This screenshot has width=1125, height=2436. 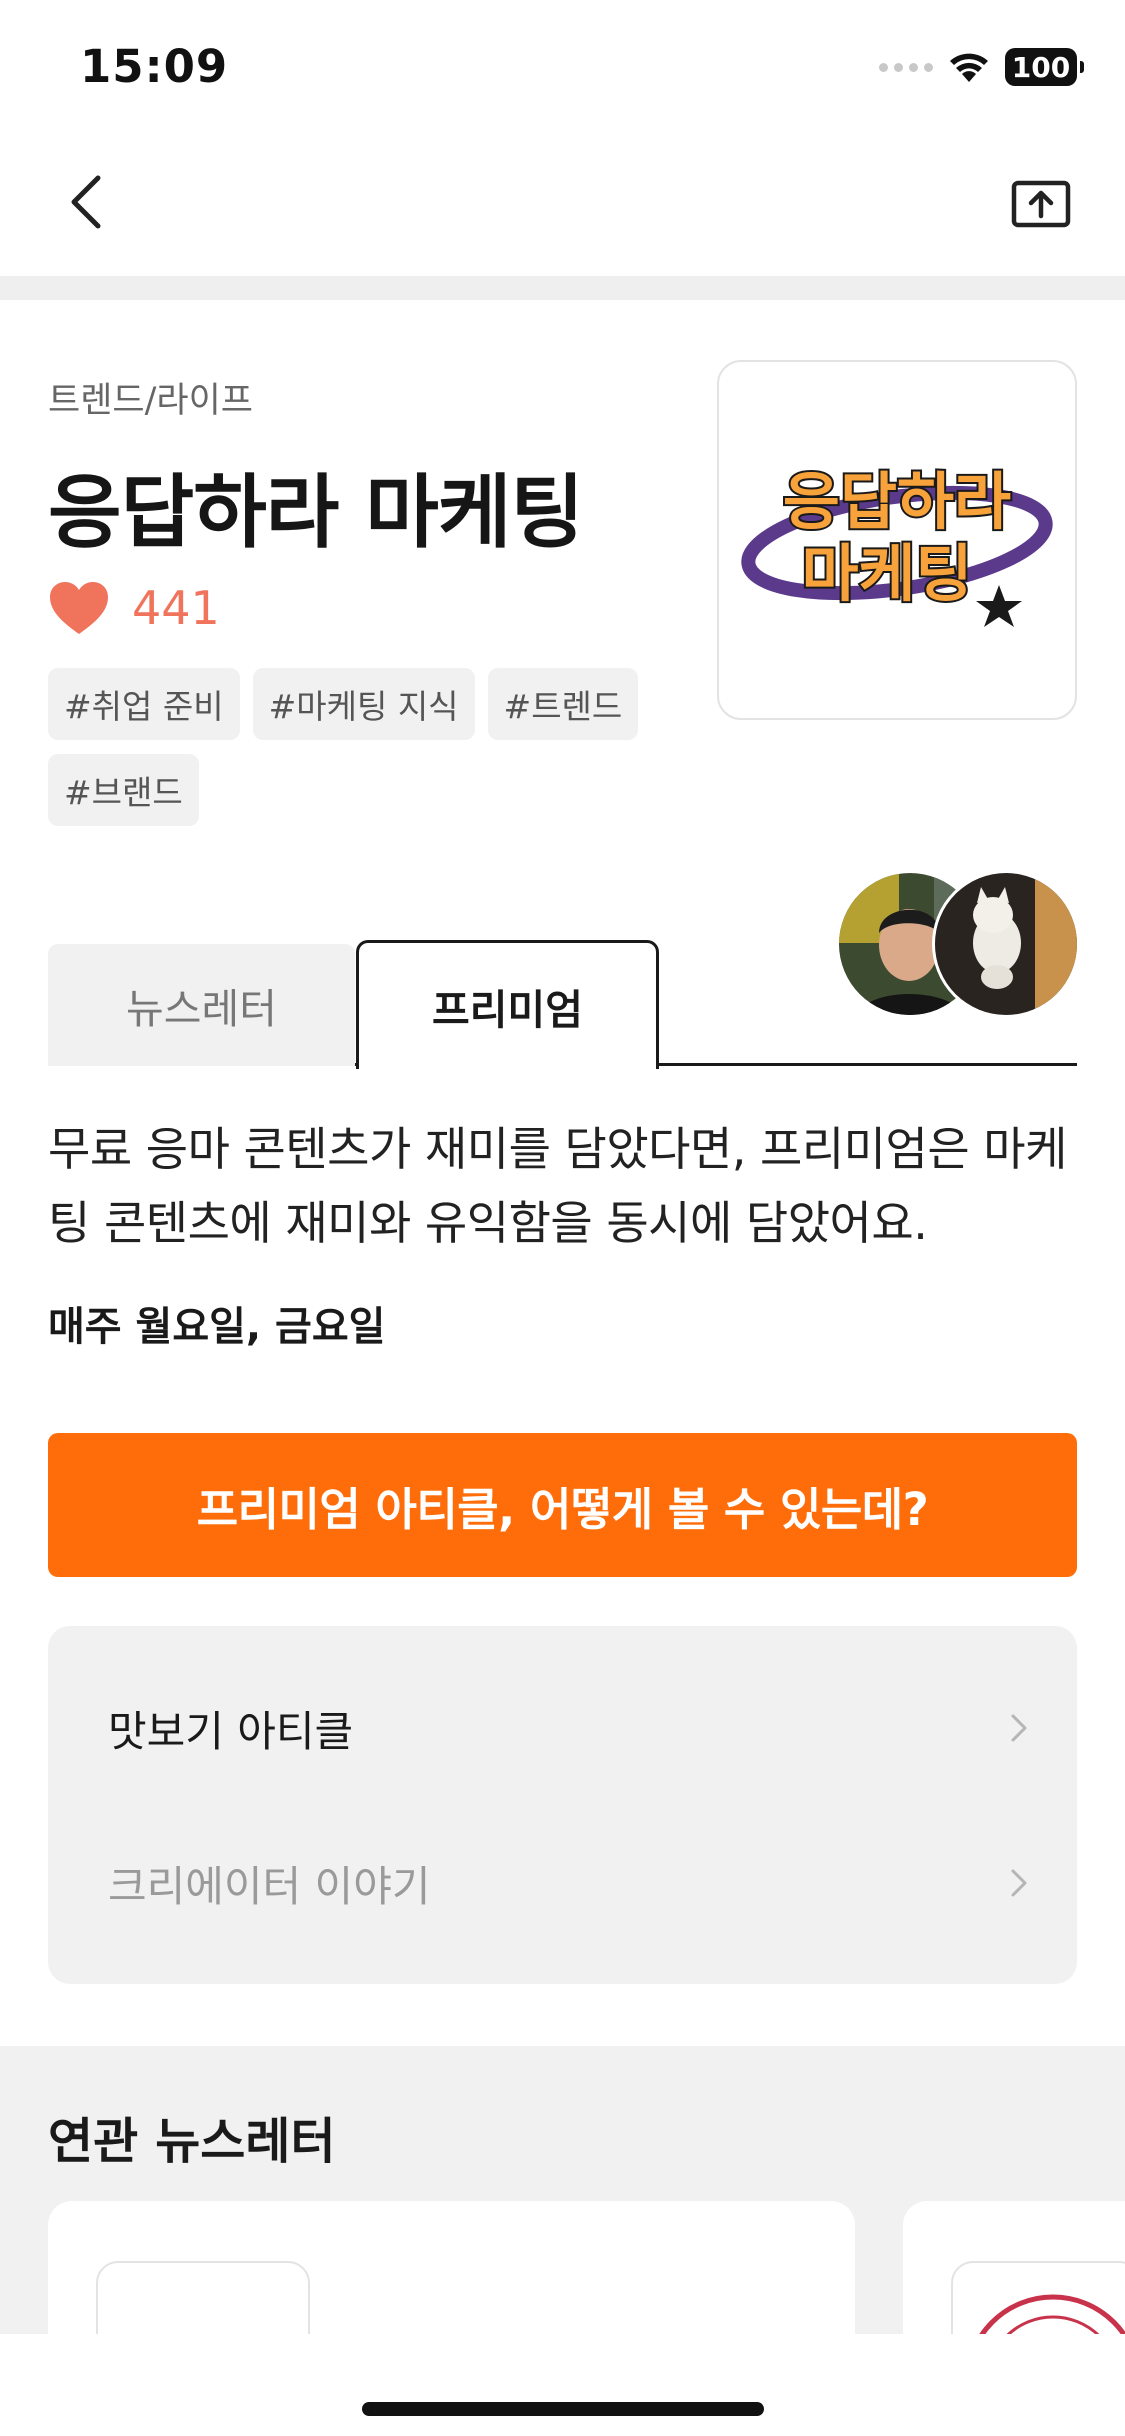 What do you see at coordinates (568, 1883) in the screenshot?
I see `menu-item-creator-story: 크리에이터 이야기` at bounding box center [568, 1883].